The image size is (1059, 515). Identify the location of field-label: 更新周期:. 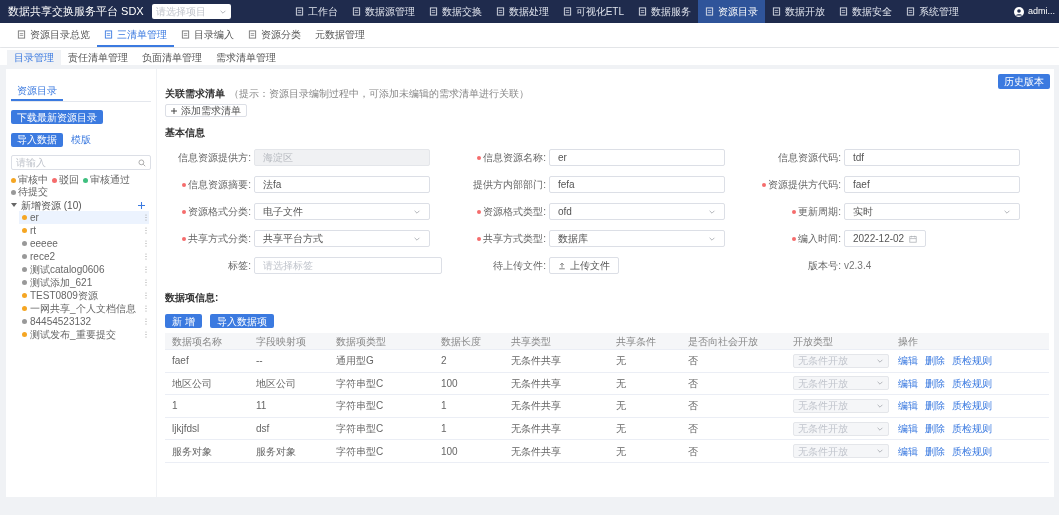
(819, 212).